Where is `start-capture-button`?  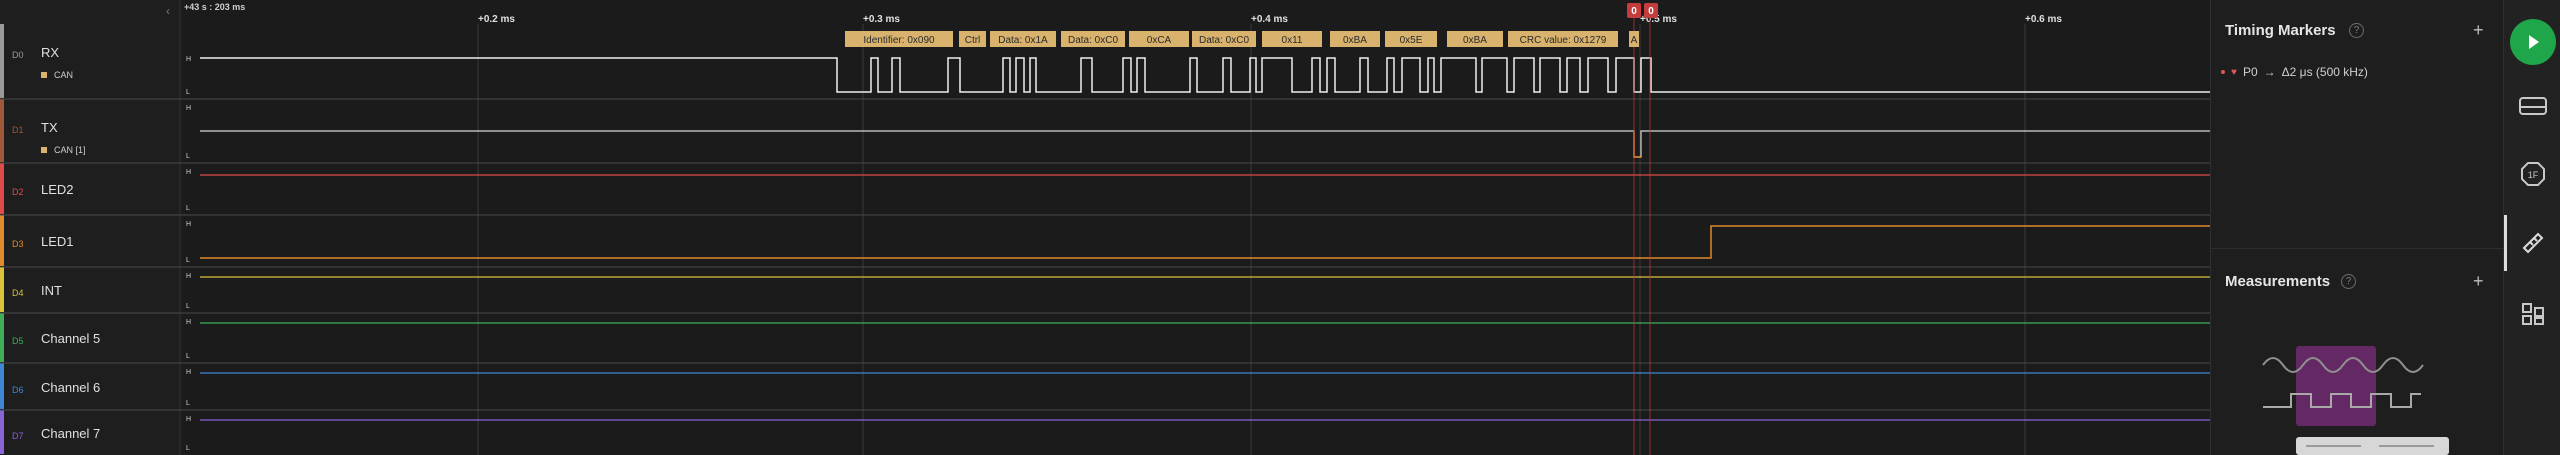
start-capture-button is located at coordinates (2532, 42).